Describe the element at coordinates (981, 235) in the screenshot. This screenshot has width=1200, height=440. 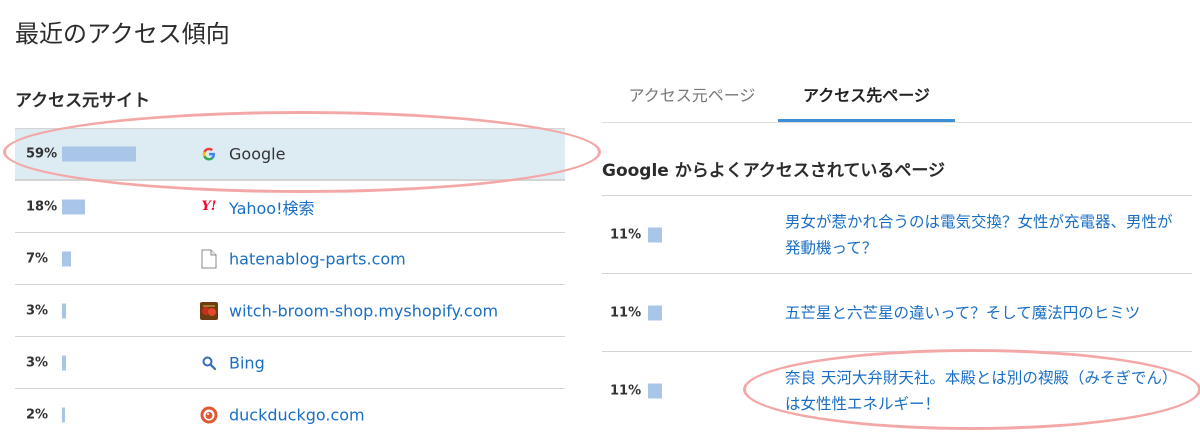
I see `page-link: 男女が惹かれ合うのは電気交換？女性が充電器、男性が発動機って？` at that location.